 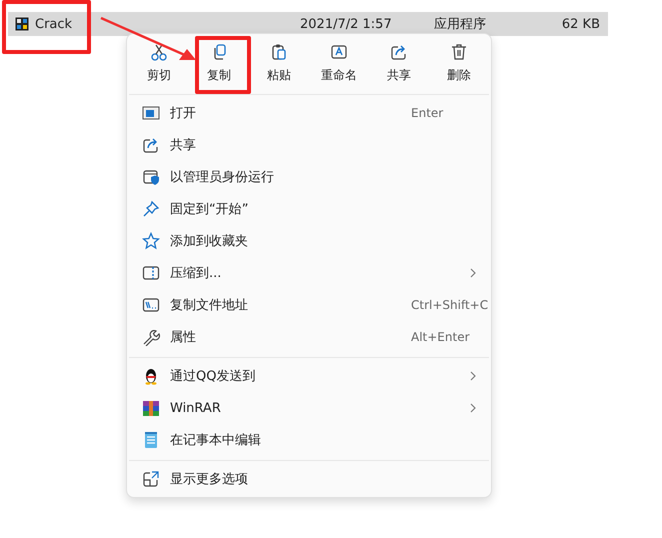 I want to click on expand-icon, so click(x=151, y=479).